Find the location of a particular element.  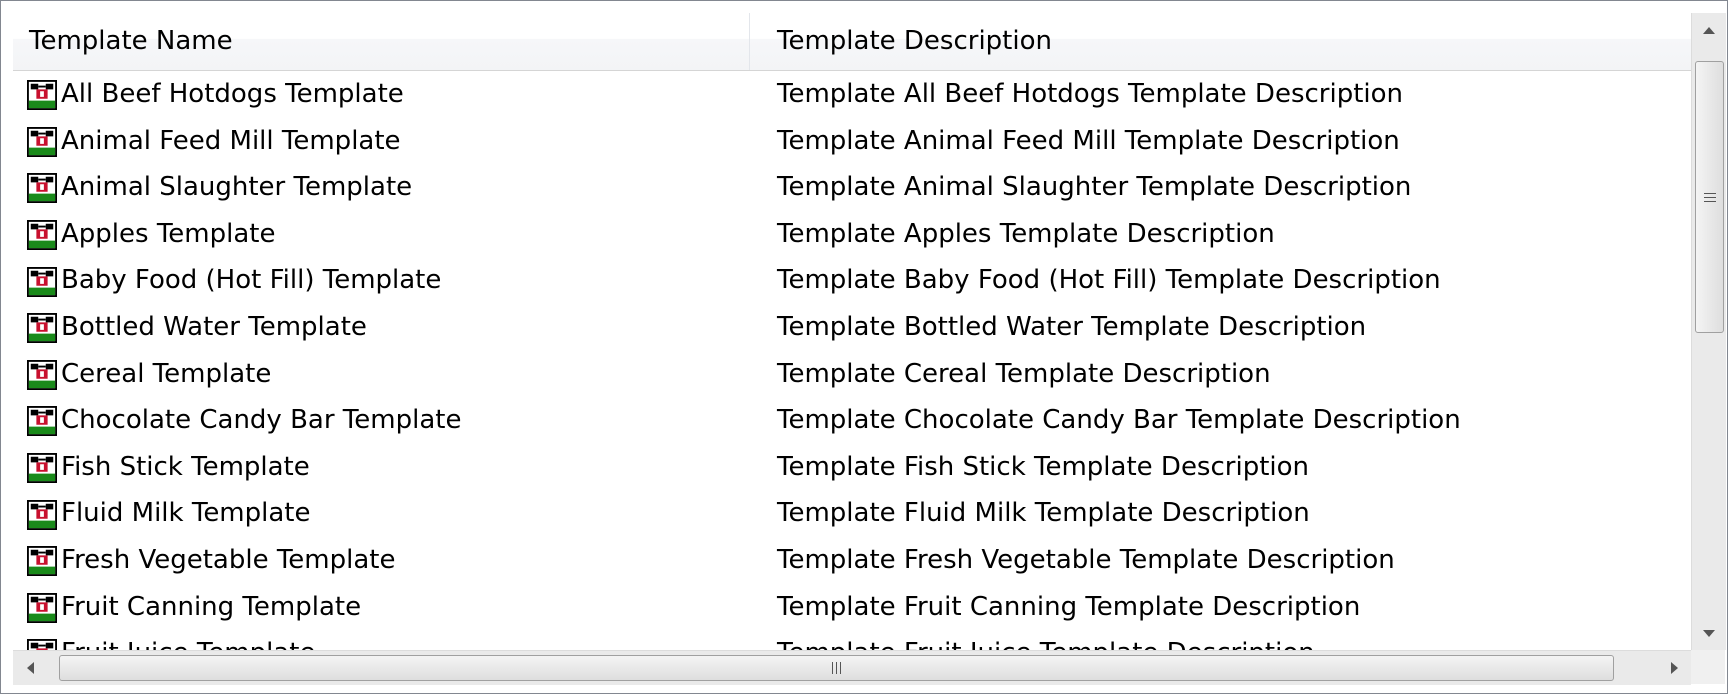

template-description: Template Fluid Milk Template Description is located at coordinates (1043, 513).